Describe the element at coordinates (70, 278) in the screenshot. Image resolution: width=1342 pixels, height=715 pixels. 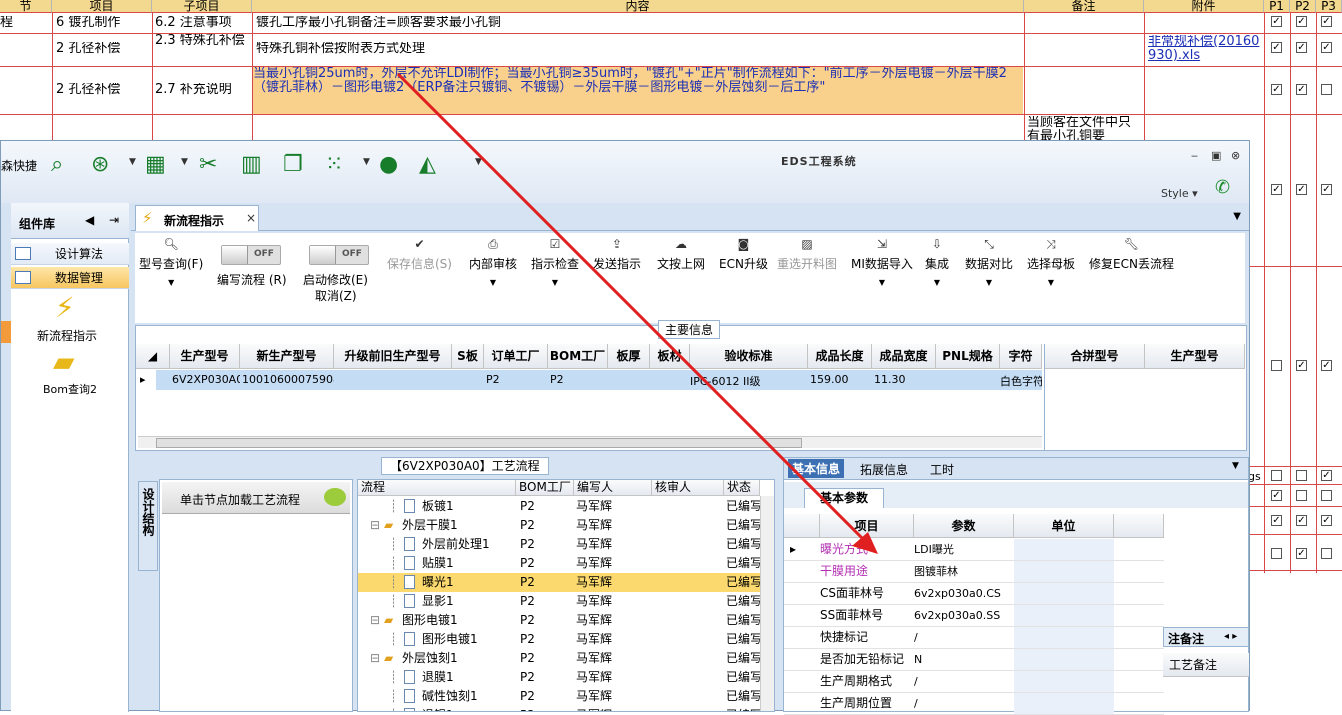
I see `sidebar-item-data-management: 数据管理` at that location.